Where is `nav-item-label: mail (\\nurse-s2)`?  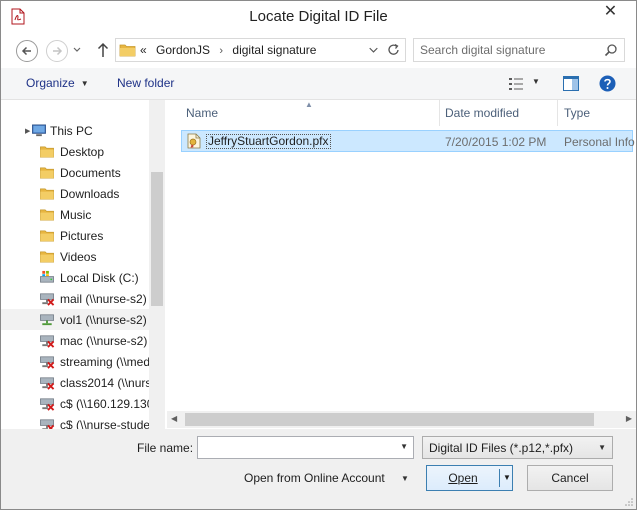
nav-item-label: mail (\\nurse-s2) is located at coordinates (103, 299).